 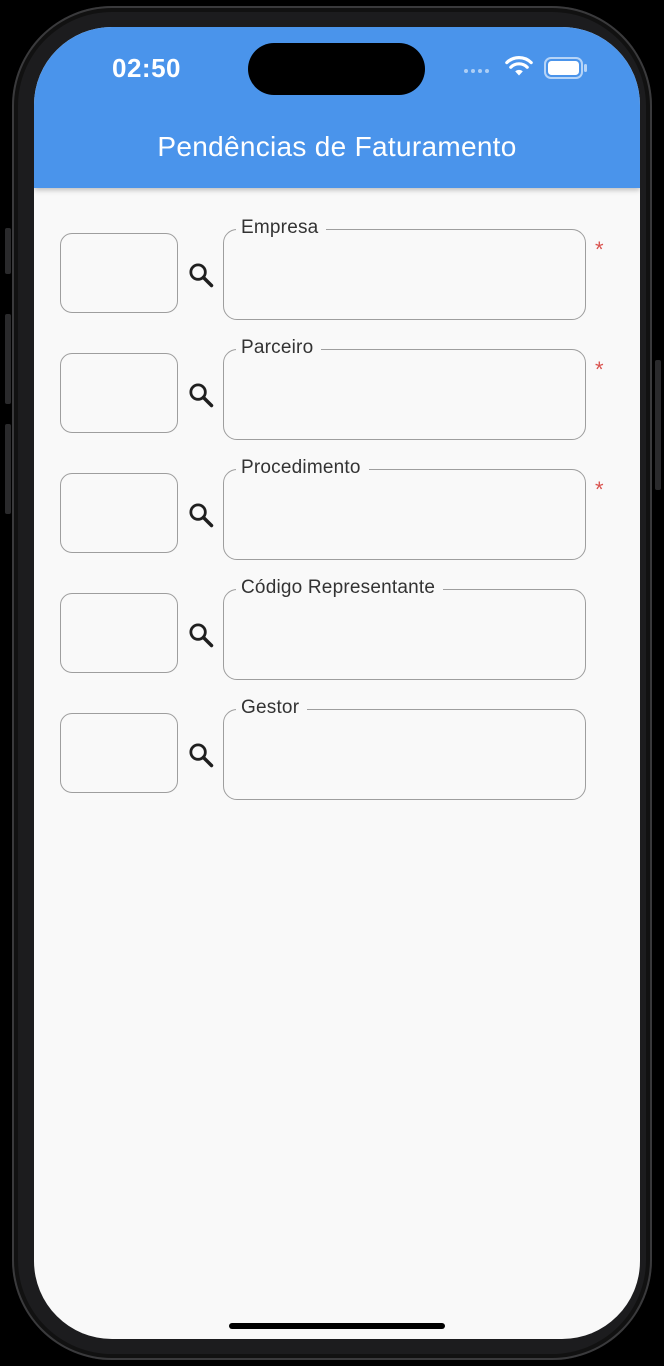 I want to click on form-row-parceiro: Parceiro *, so click(x=337, y=391).